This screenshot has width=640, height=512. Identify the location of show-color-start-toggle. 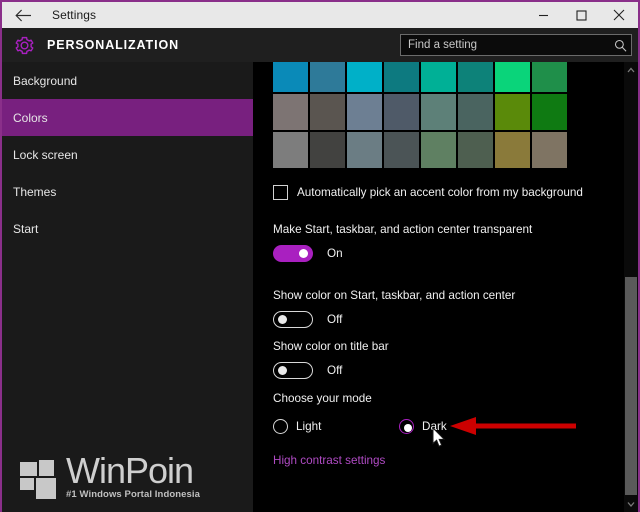
(293, 319).